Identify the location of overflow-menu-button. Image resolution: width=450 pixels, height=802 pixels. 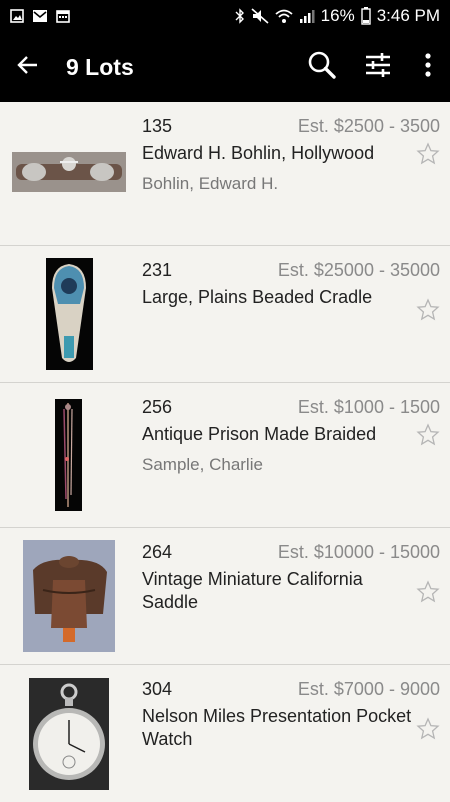
(428, 67).